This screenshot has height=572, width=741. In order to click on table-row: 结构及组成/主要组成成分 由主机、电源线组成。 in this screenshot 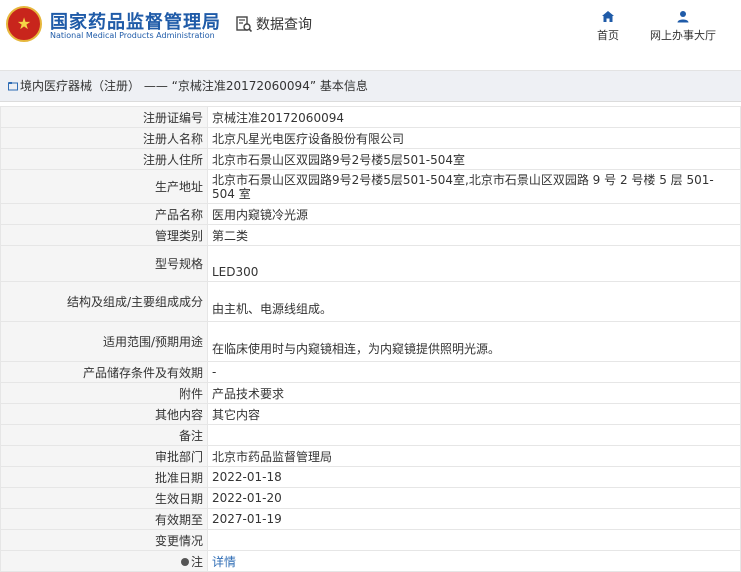, I will do `click(370, 301)`.